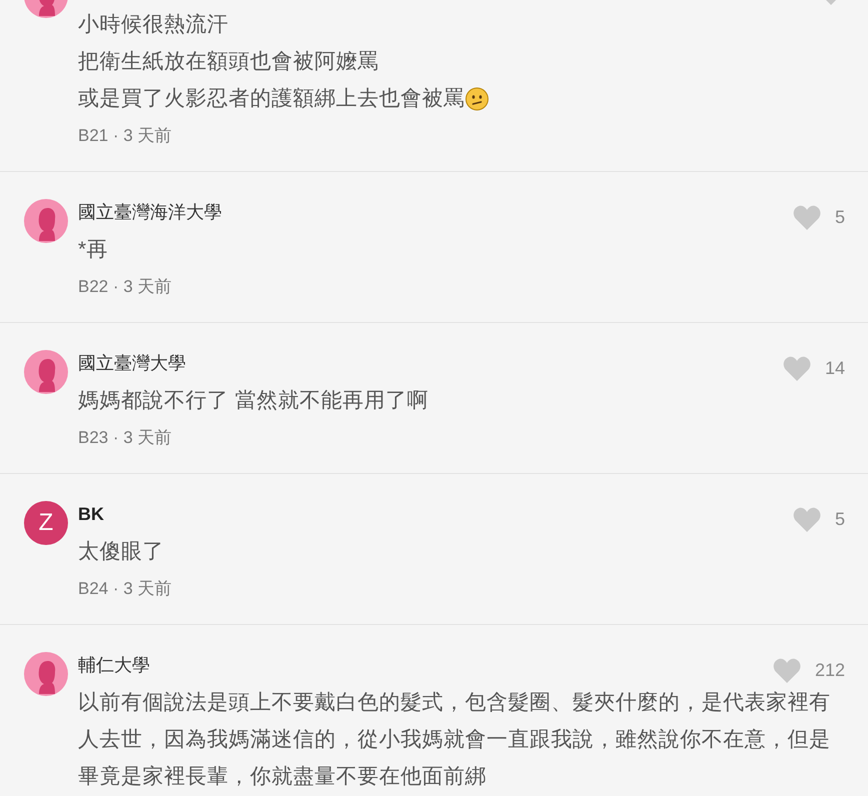 This screenshot has width=868, height=796. What do you see at coordinates (455, 740) in the screenshot?
I see `comment-text: 以前有個說法是頭上不要戴白色的髮式，包含髮圈、髮夾什麼的，是代表家裡有人去世，因為我媽滿迷信的，從小我媽就會一直跟我說，雖然說你不在意，但是畢竟是家裡長輩，你就盡量不要在他面前綁` at bounding box center [455, 740].